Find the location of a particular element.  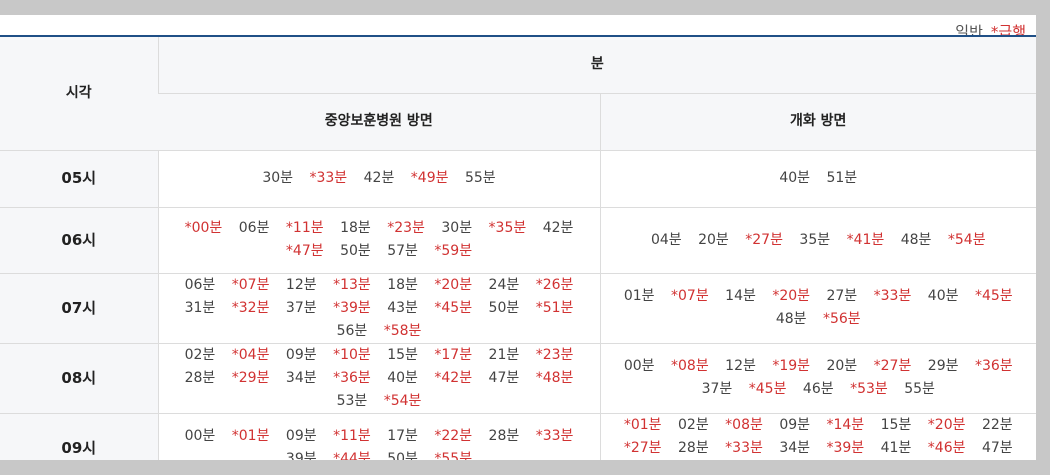

express-departure: *00분 is located at coordinates (203, 228).